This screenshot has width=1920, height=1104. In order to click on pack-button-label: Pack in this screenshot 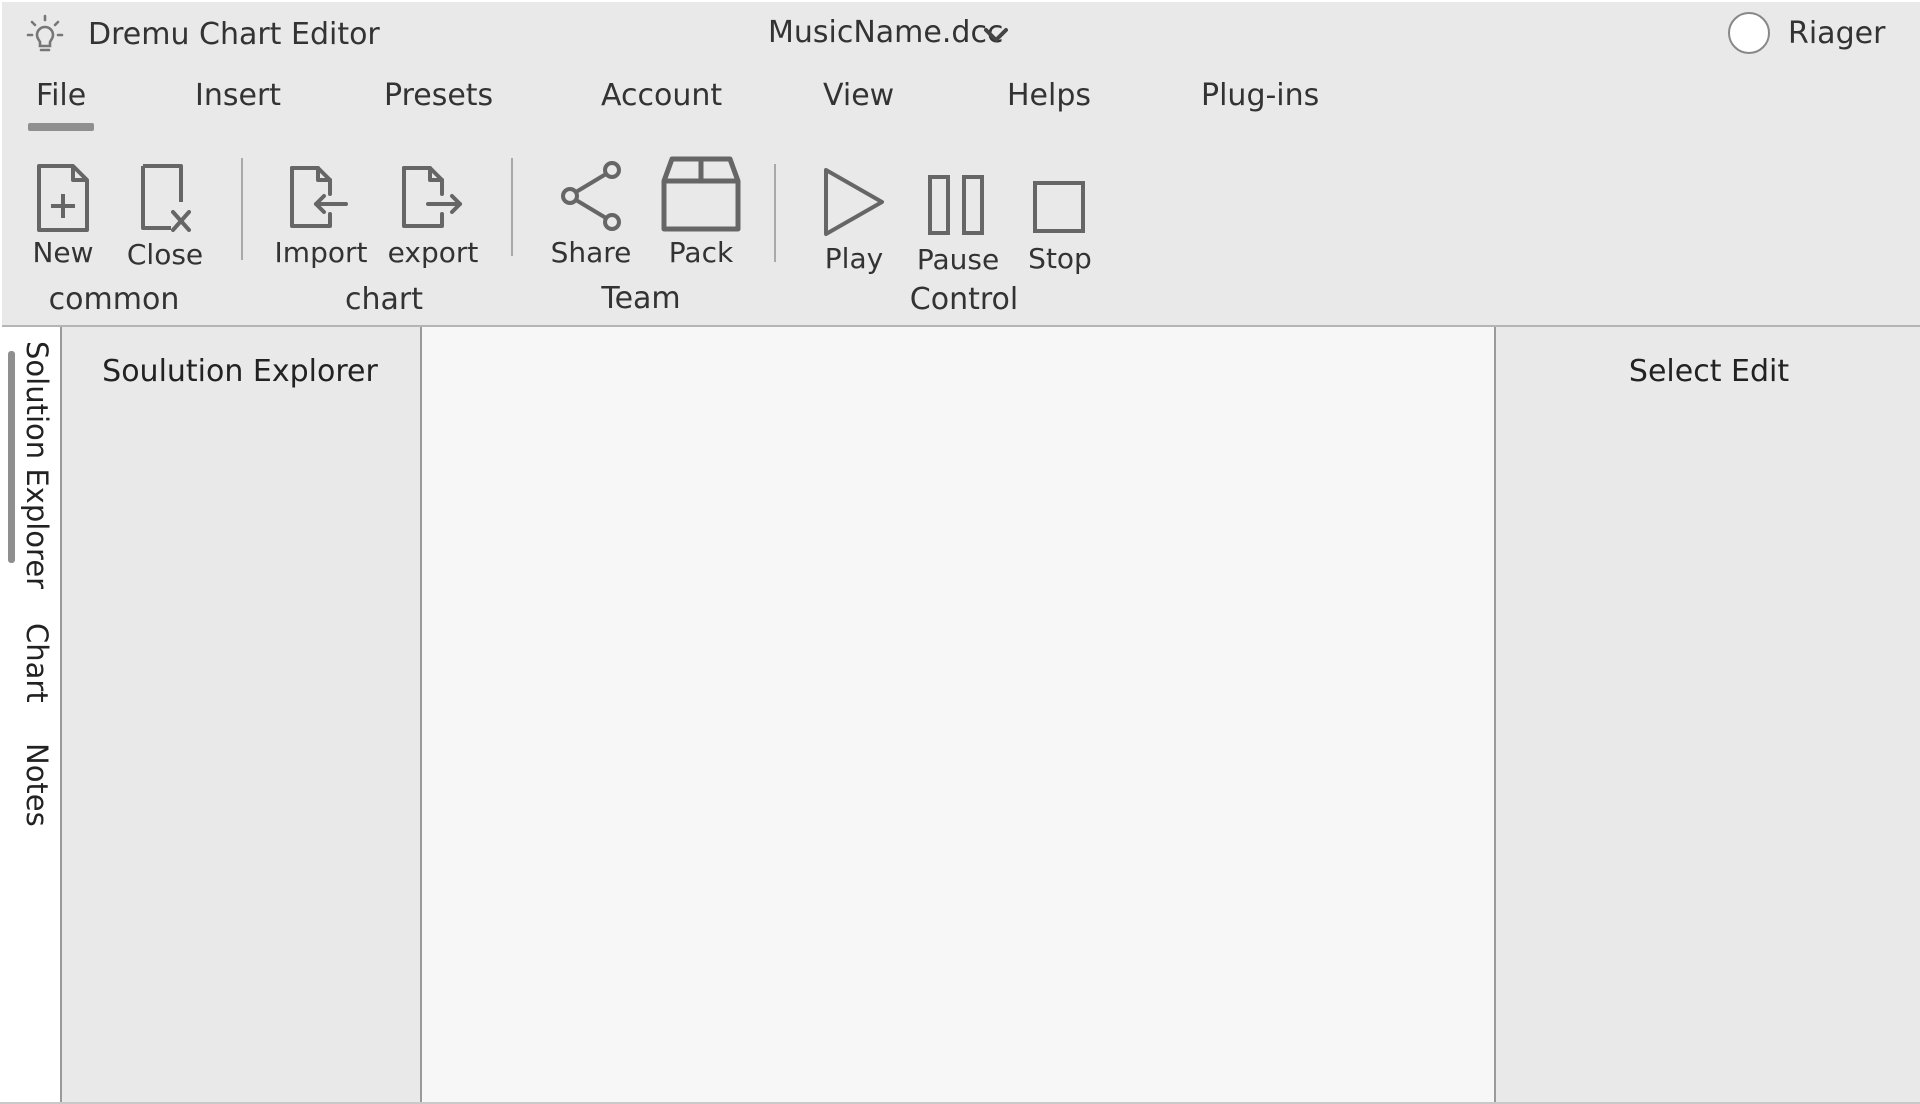, I will do `click(701, 252)`.